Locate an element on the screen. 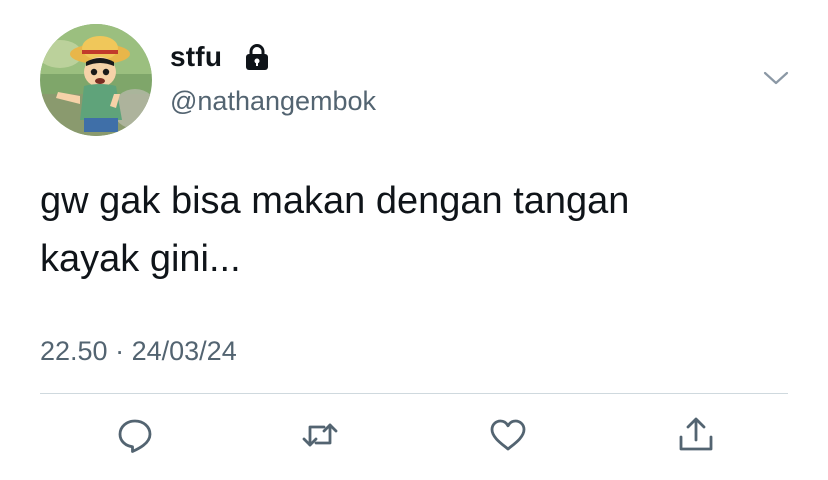 Image resolution: width=828 pixels, height=480 pixels. like-button is located at coordinates (508, 435).